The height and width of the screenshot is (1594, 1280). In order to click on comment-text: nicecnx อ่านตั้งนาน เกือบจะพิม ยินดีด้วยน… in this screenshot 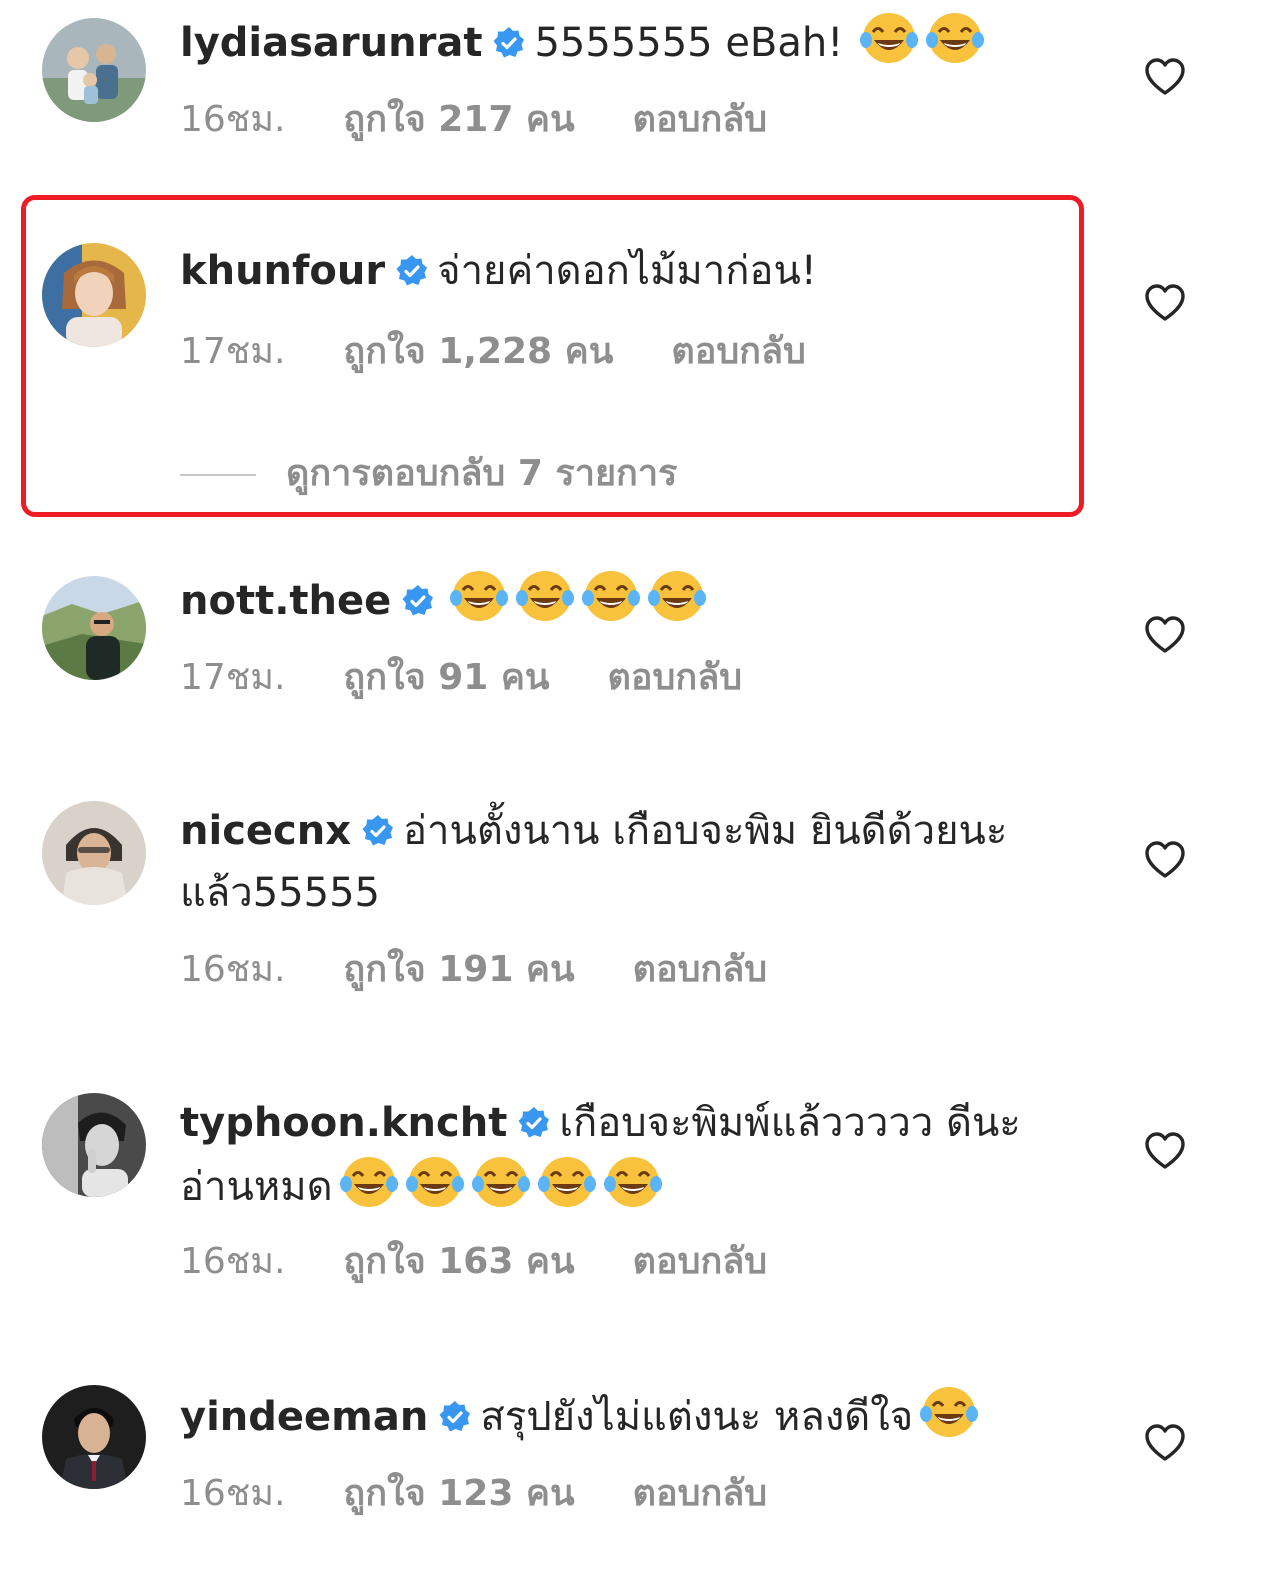, I will do `click(620, 862)`.